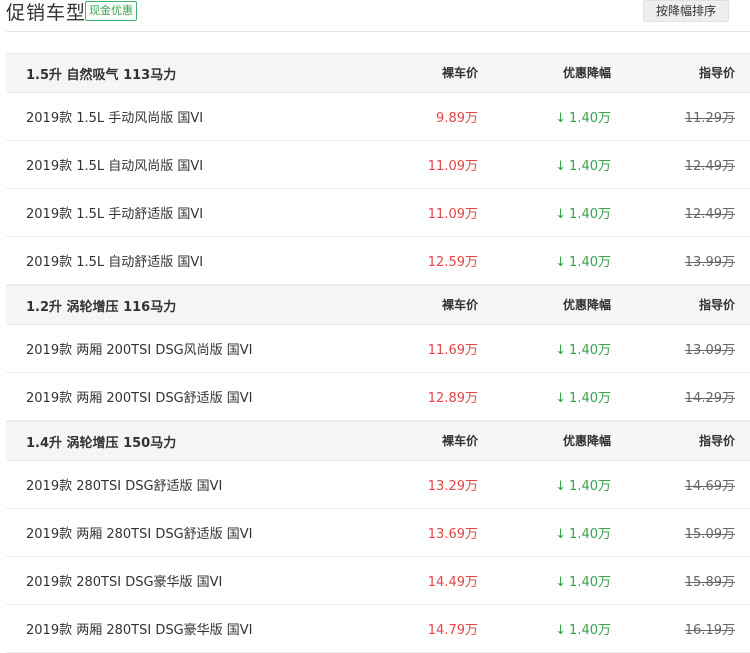 The image size is (750, 653). What do you see at coordinates (101, 307) in the screenshot?
I see `group-title: 1.2升 涡轮增压 116马力` at bounding box center [101, 307].